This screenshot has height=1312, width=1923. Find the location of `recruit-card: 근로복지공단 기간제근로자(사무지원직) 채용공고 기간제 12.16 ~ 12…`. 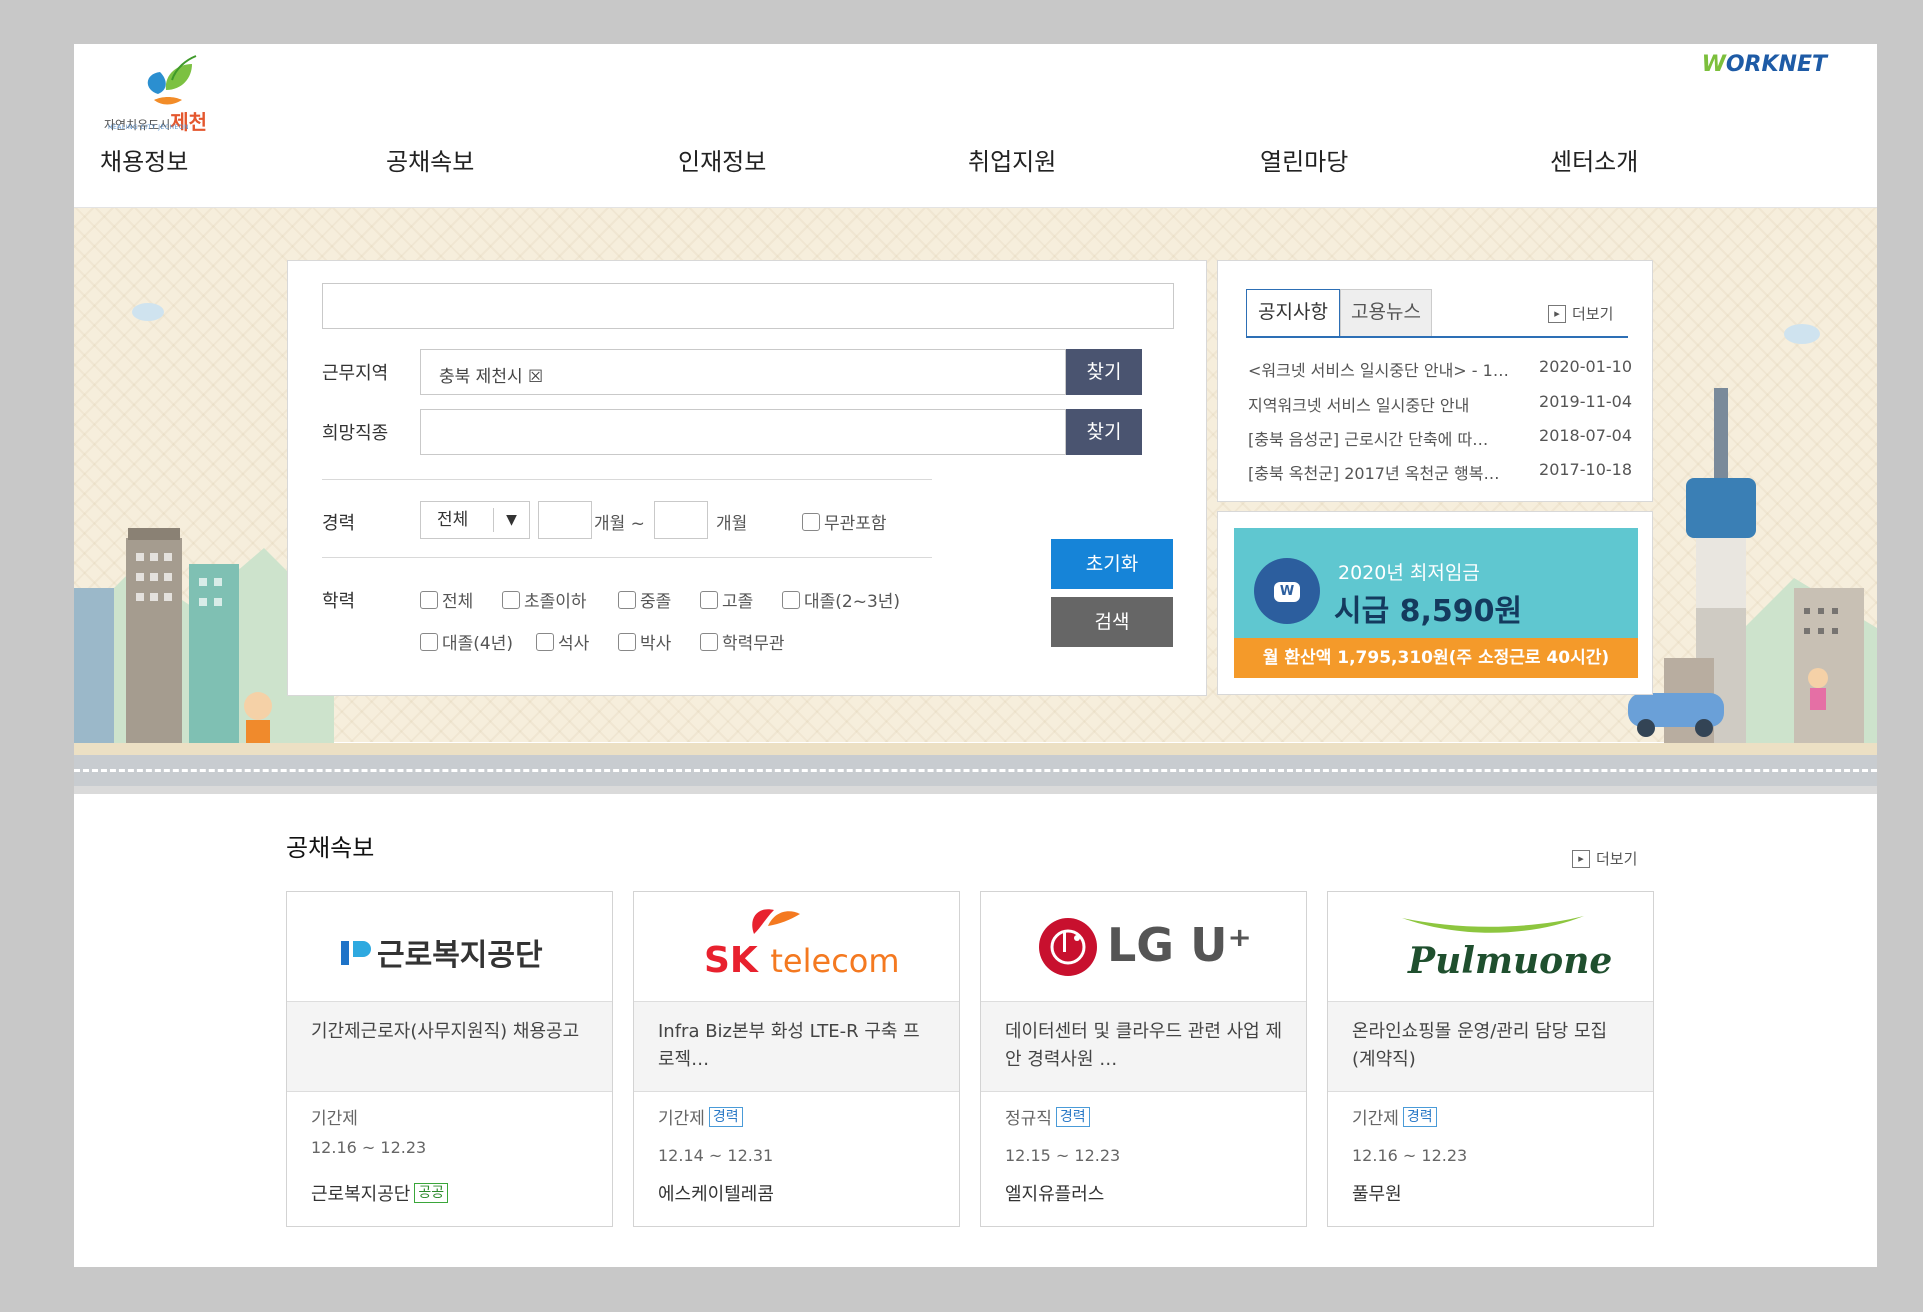

recruit-card: 근로복지공단 기간제근로자(사무지원직) 채용공고 기간제 12.16 ~ 12… is located at coordinates (449, 1059).